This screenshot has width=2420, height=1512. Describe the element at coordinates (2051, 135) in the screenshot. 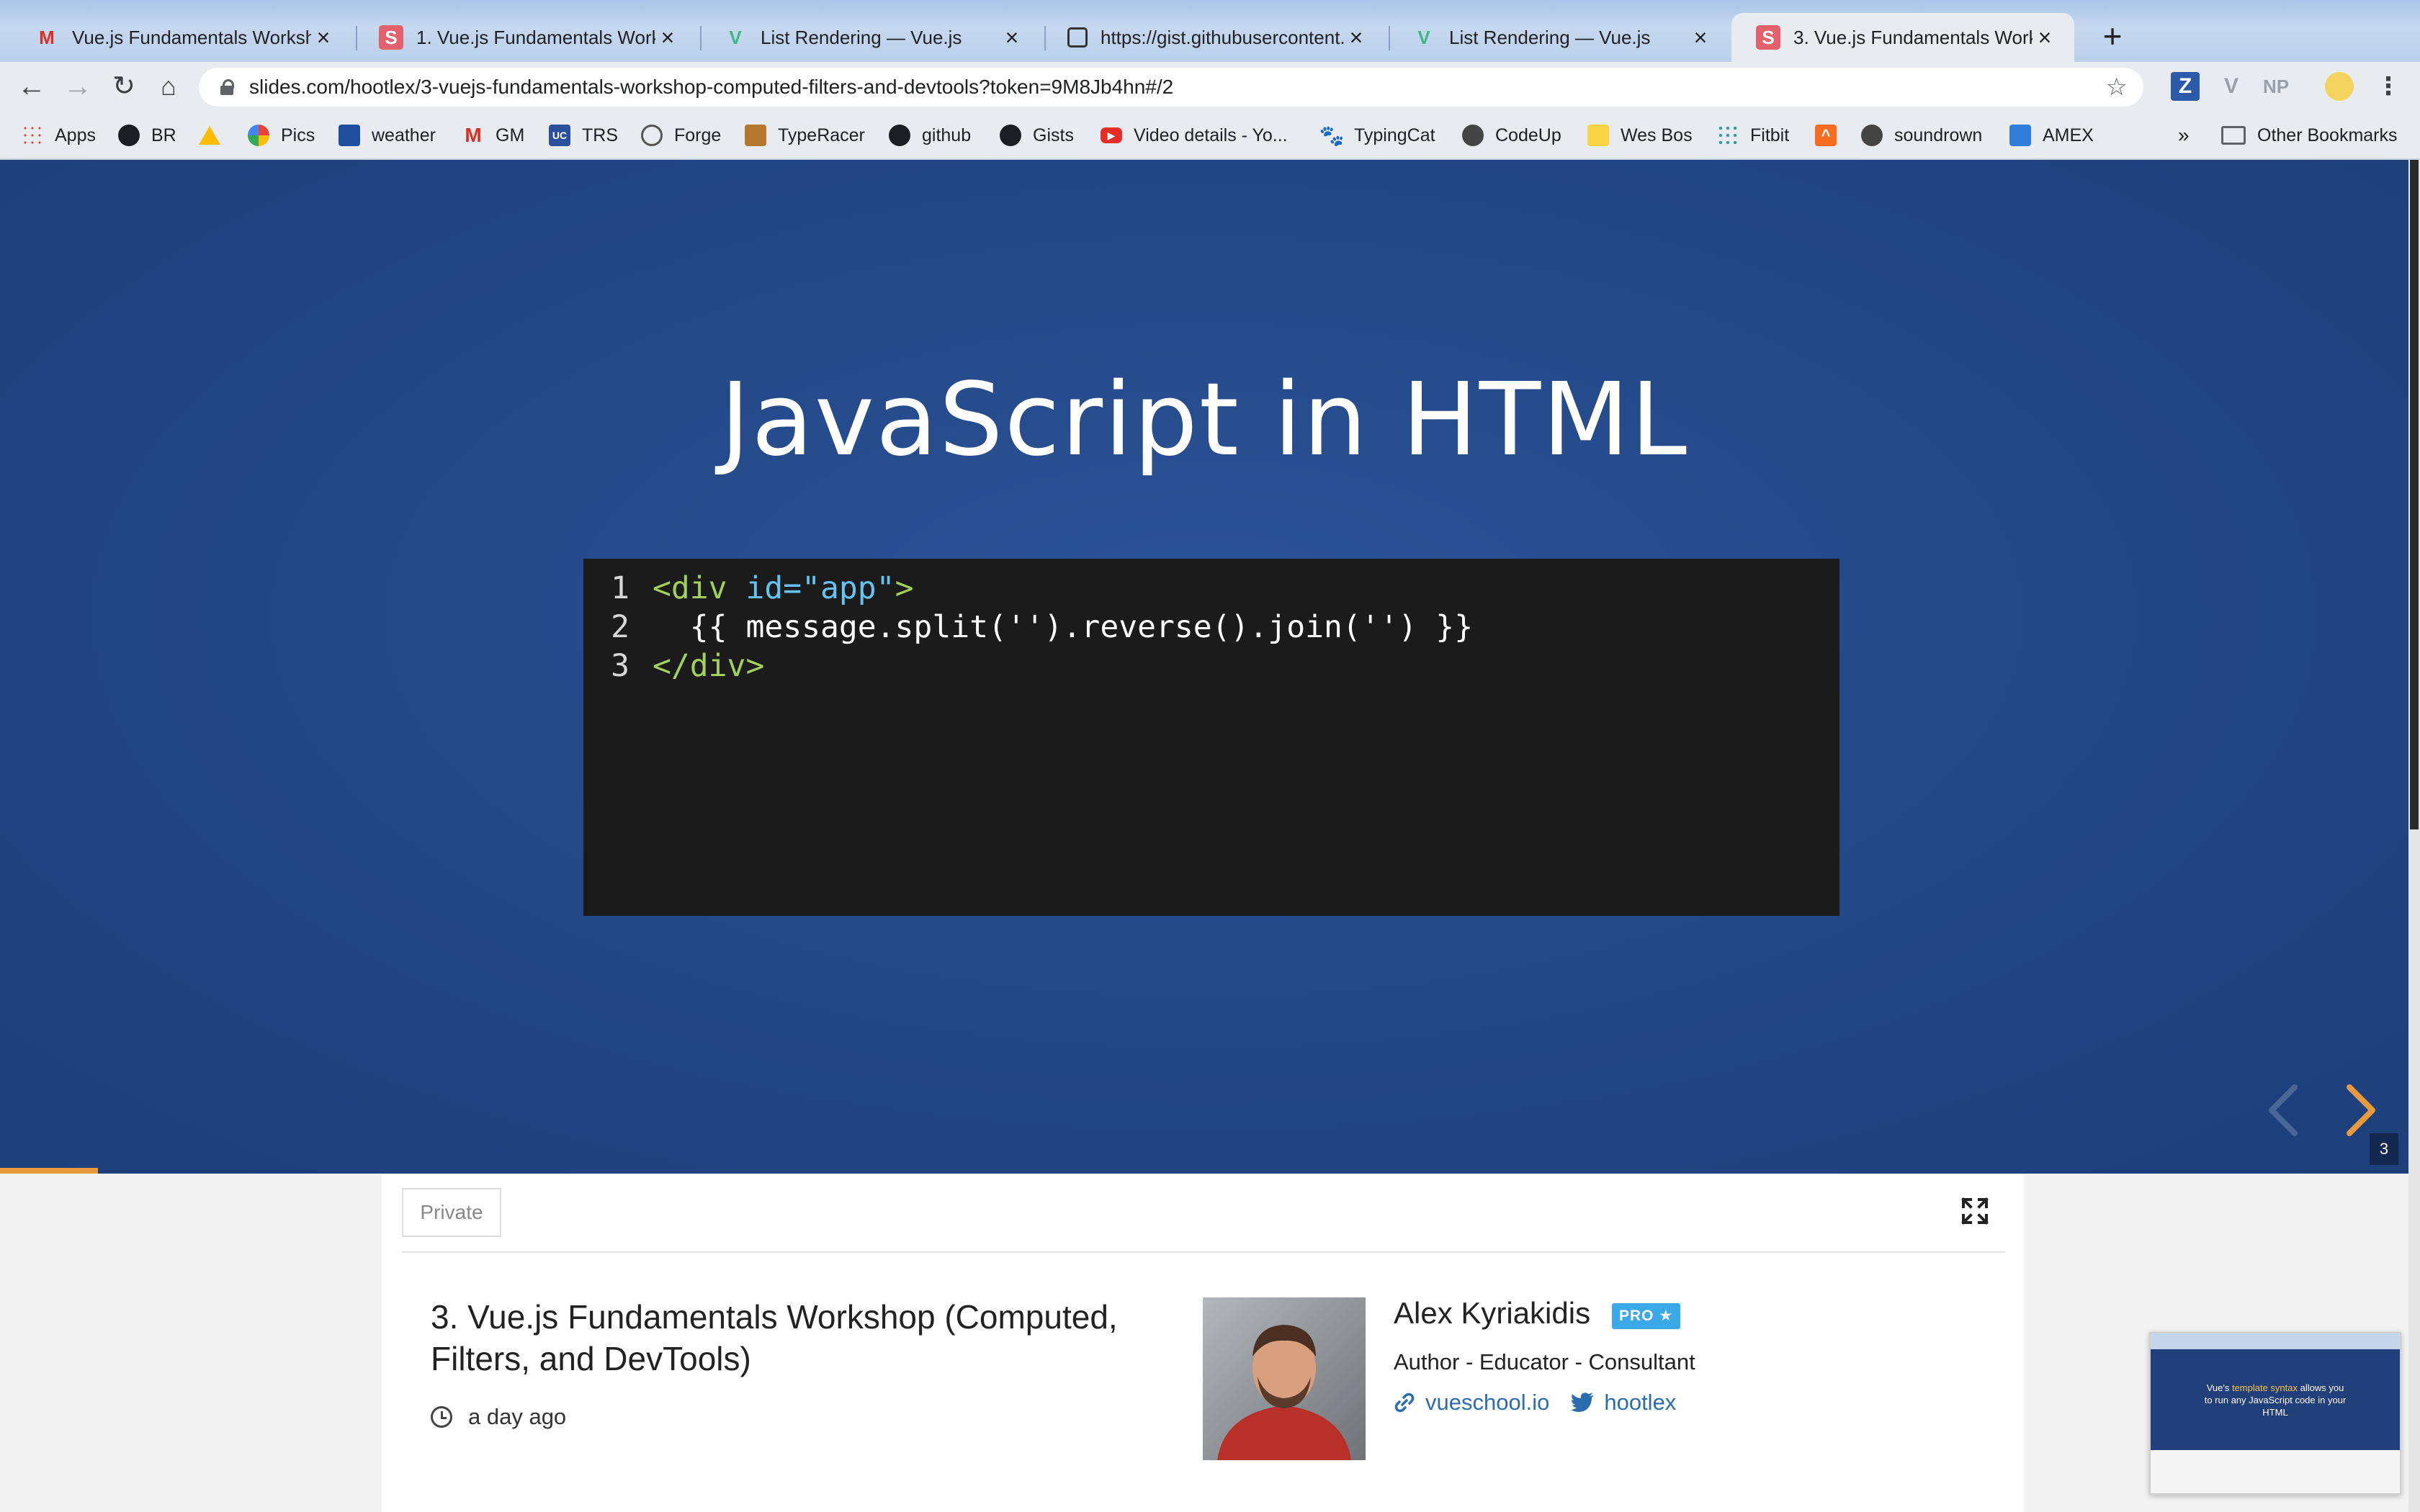

I see `bookmark-amex: AMEX` at that location.